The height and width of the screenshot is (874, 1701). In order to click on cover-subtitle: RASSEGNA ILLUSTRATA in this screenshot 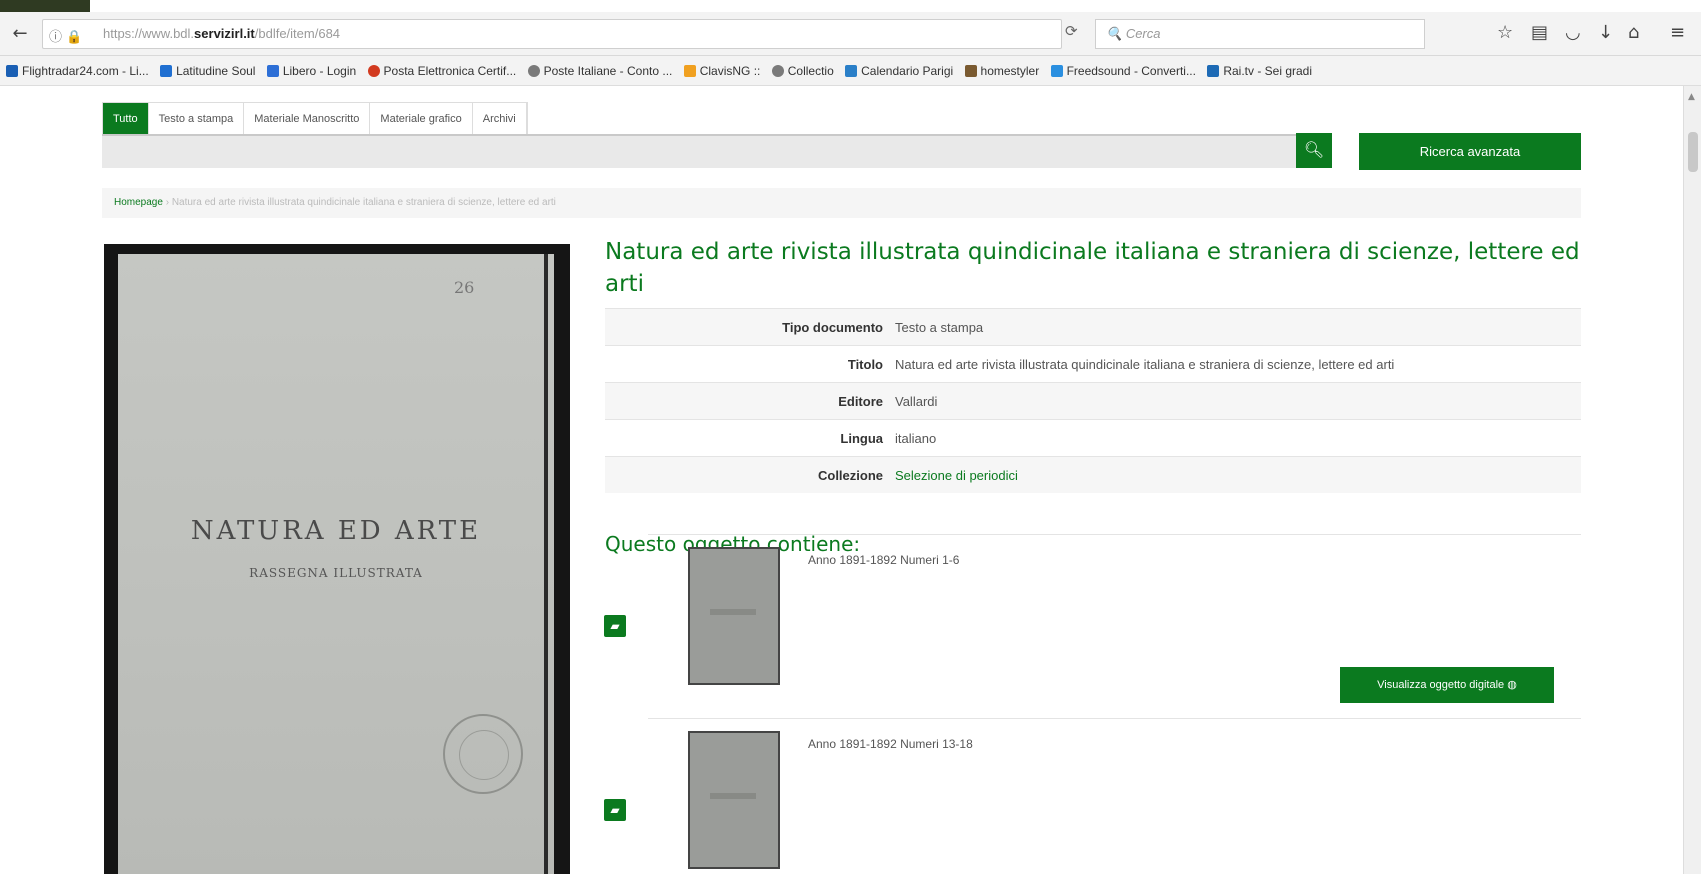, I will do `click(336, 573)`.